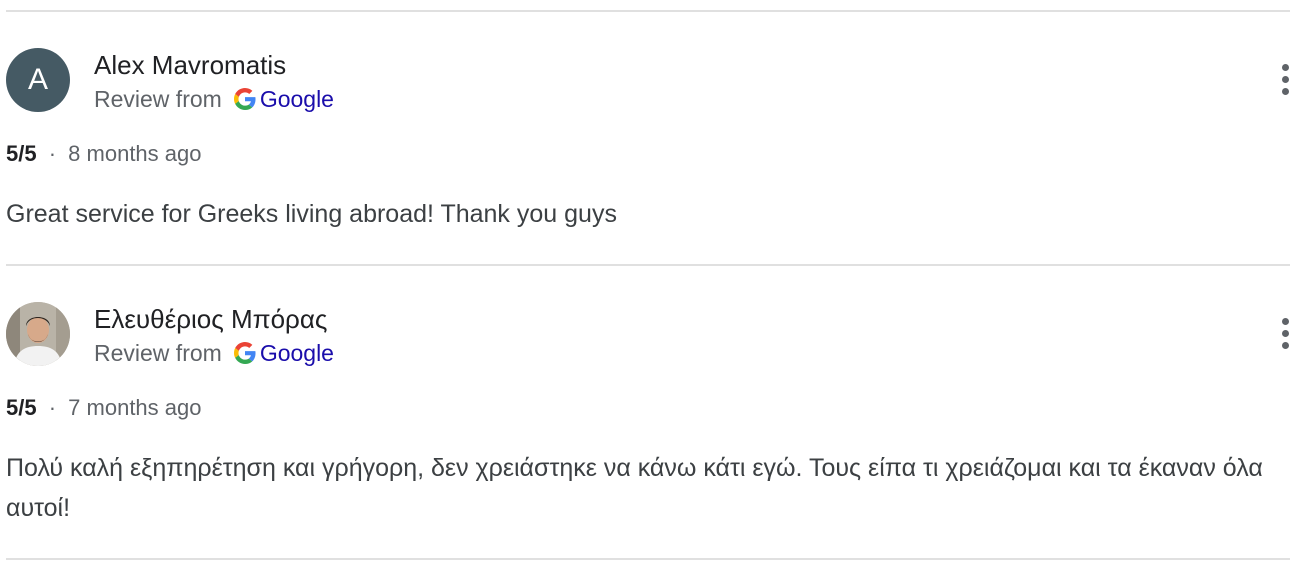 The height and width of the screenshot is (566, 1290). I want to click on divider-bottom, so click(648, 559).